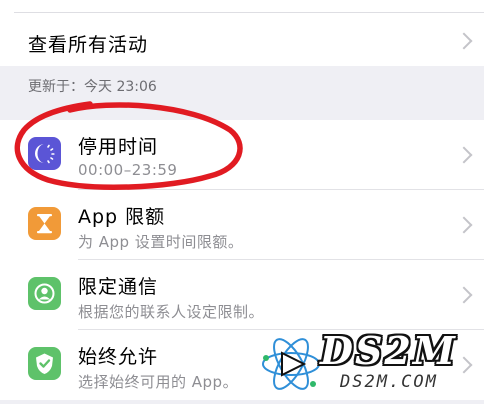 The height and width of the screenshot is (404, 484). What do you see at coordinates (88, 45) in the screenshot?
I see `view-all-activity-label: 查看所有活动` at bounding box center [88, 45].